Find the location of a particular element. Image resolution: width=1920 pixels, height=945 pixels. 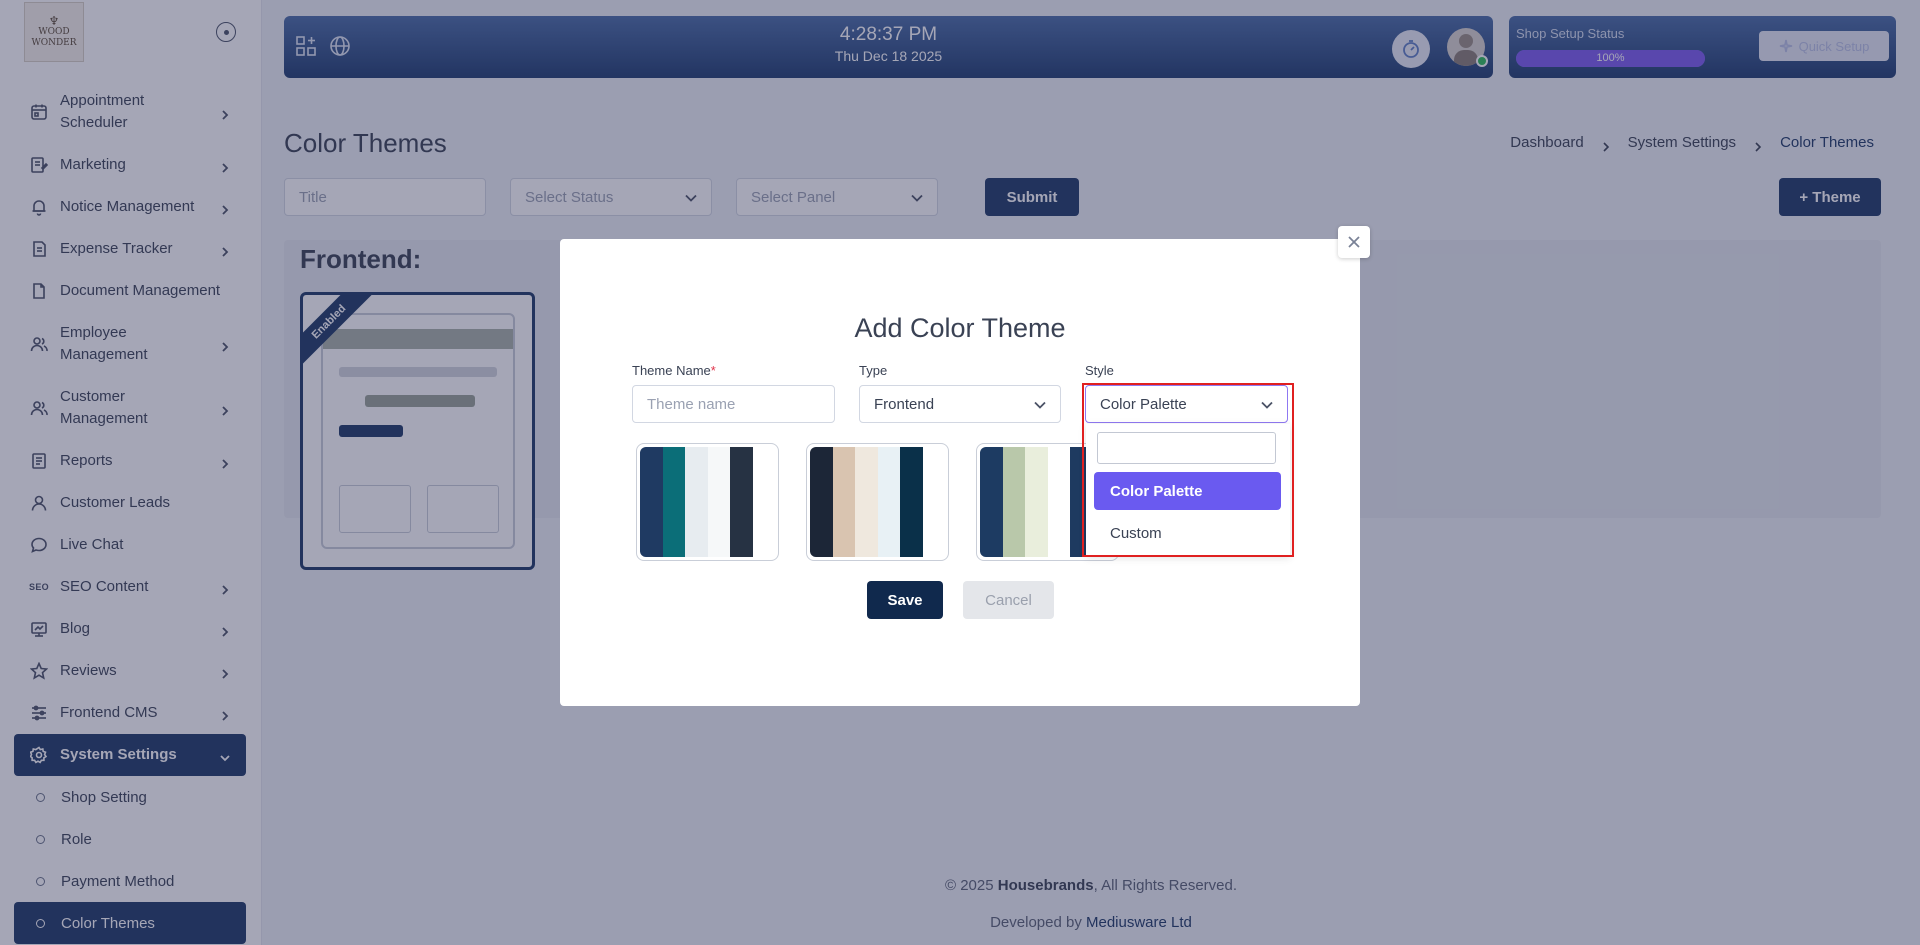

chevron-down-icon is located at coordinates (1040, 405).